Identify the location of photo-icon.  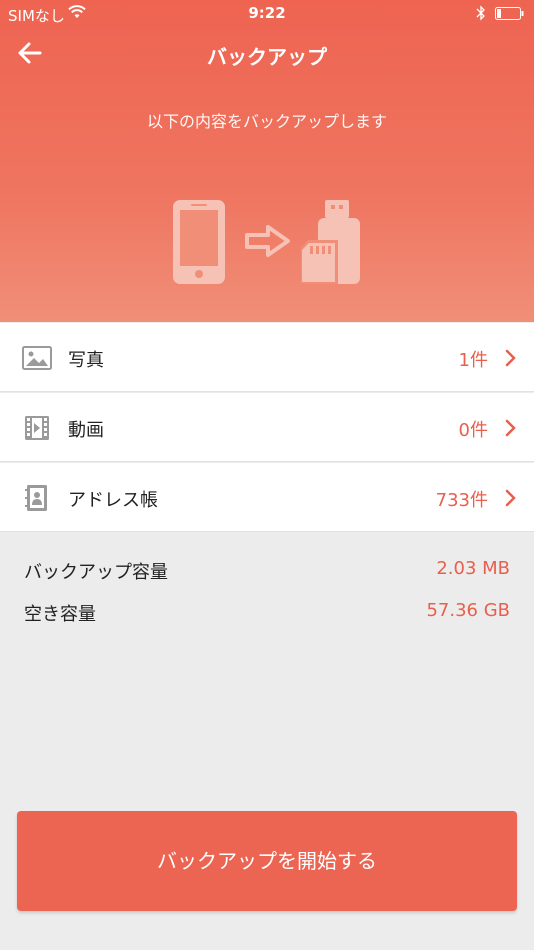
(37, 358).